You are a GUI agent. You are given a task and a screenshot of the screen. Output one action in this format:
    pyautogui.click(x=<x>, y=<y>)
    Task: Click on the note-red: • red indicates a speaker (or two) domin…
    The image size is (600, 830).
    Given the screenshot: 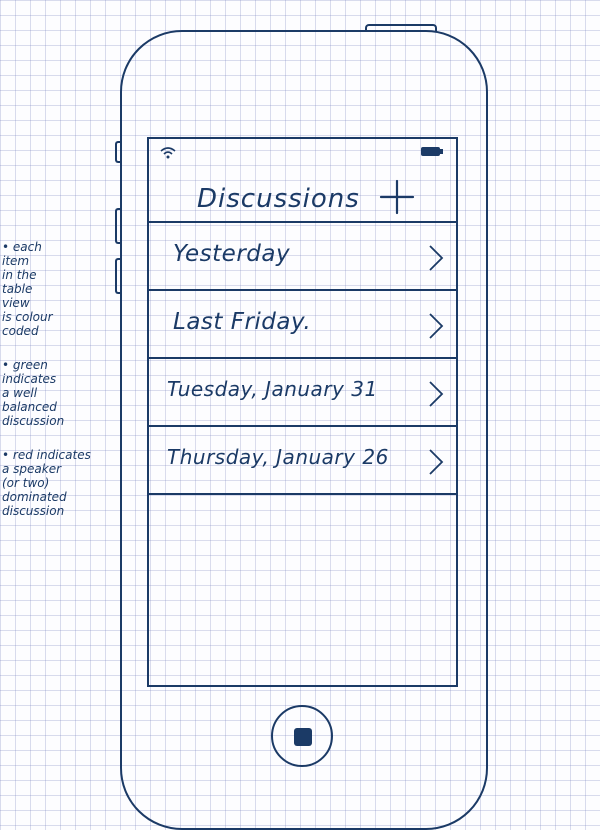 What is the action you would take?
    pyautogui.click(x=46, y=483)
    